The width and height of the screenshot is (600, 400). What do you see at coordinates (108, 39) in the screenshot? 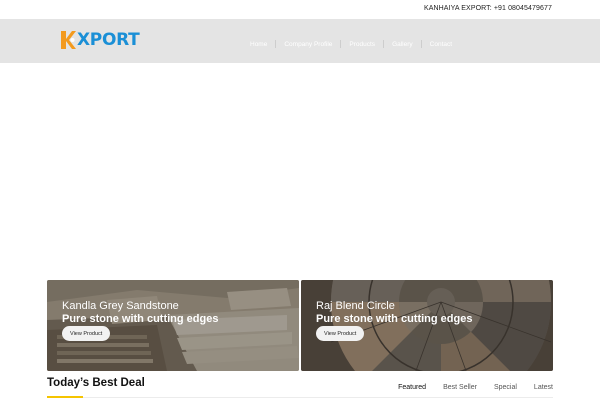
I see `logo-wordmark: XPORT` at bounding box center [108, 39].